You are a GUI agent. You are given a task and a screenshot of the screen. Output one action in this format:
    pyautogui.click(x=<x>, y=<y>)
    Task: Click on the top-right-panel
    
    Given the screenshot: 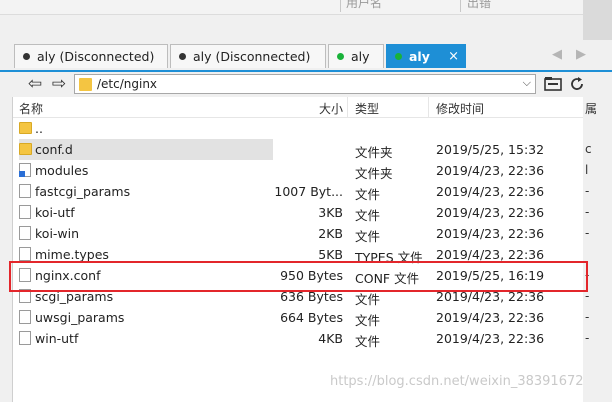 What is the action you would take?
    pyautogui.click(x=597, y=20)
    